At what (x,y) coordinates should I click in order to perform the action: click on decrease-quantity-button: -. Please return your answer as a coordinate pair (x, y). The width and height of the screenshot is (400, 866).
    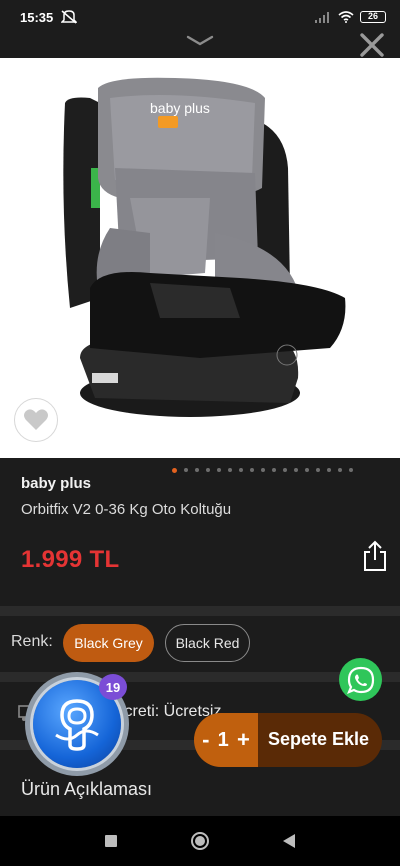
    Looking at the image, I should click on (205, 740).